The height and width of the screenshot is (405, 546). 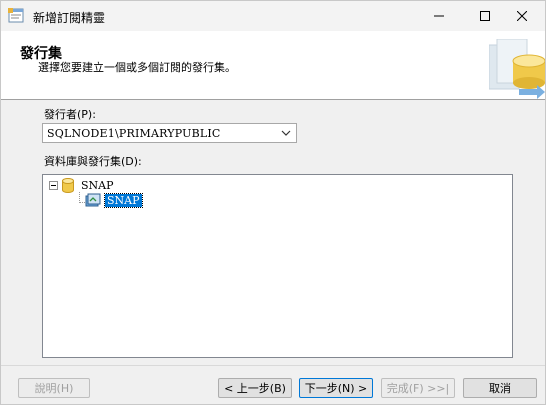 I want to click on publisher-value: SQLNODE1\PRIMARYPUBLIC, so click(x=134, y=133).